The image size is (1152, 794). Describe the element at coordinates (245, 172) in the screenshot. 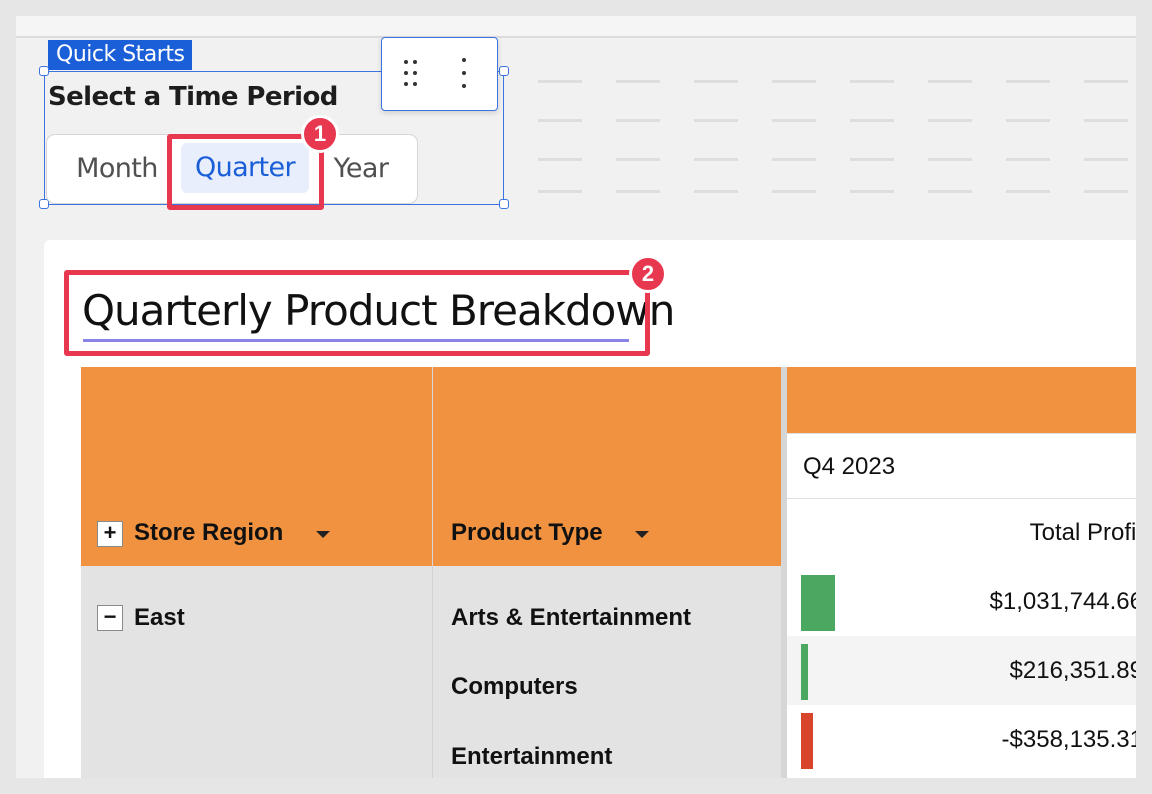

I see `callout-highlight-quarter` at that location.